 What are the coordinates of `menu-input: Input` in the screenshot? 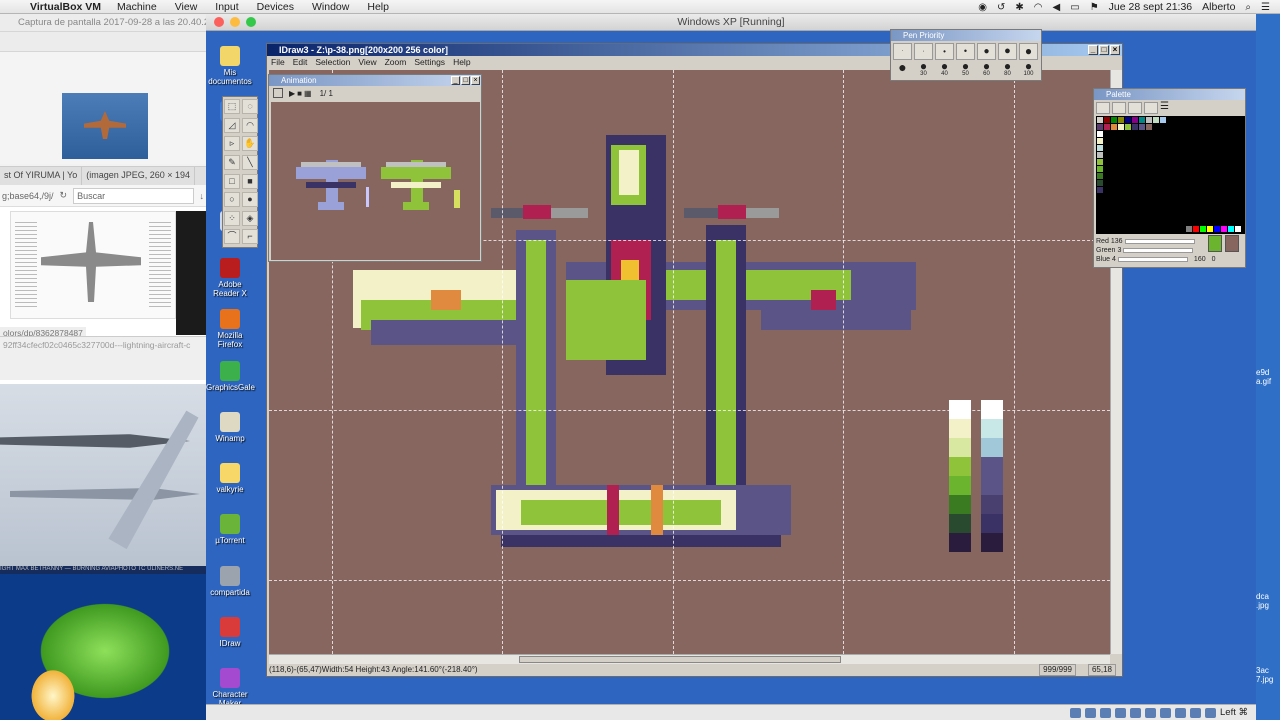 It's located at (226, 7).